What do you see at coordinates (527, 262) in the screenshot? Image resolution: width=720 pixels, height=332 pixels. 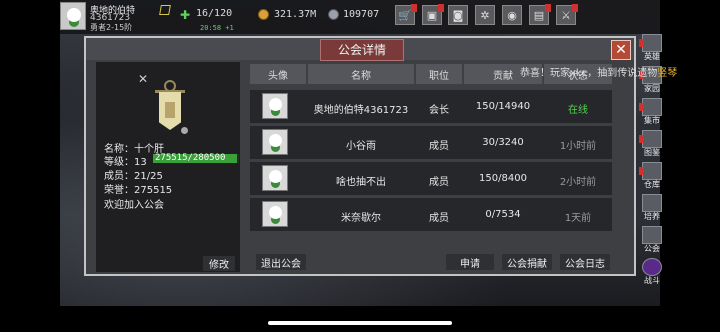 I see `donate-button: 公会捐献` at bounding box center [527, 262].